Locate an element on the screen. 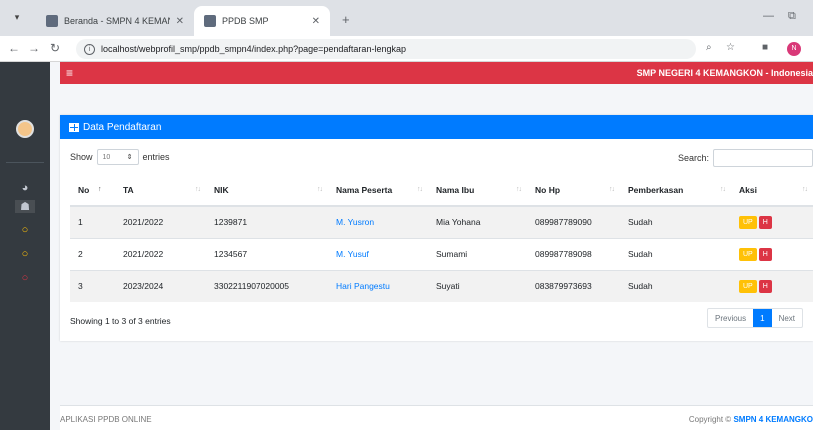 The width and height of the screenshot is (813, 430). card-title: Data Pendaftaran is located at coordinates (122, 127).